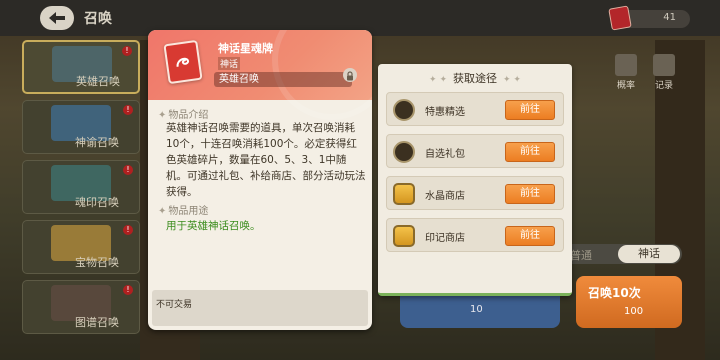  What do you see at coordinates (183, 115) in the screenshot?
I see `intro-section-title: ✦ 物品介绍` at bounding box center [183, 115].